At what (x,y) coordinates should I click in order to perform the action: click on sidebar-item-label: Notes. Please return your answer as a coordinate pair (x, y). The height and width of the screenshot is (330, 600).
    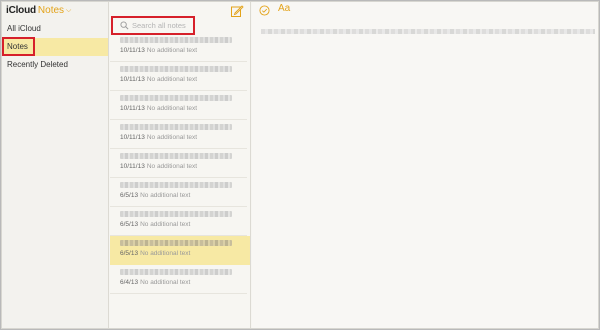
    Looking at the image, I should click on (17, 46).